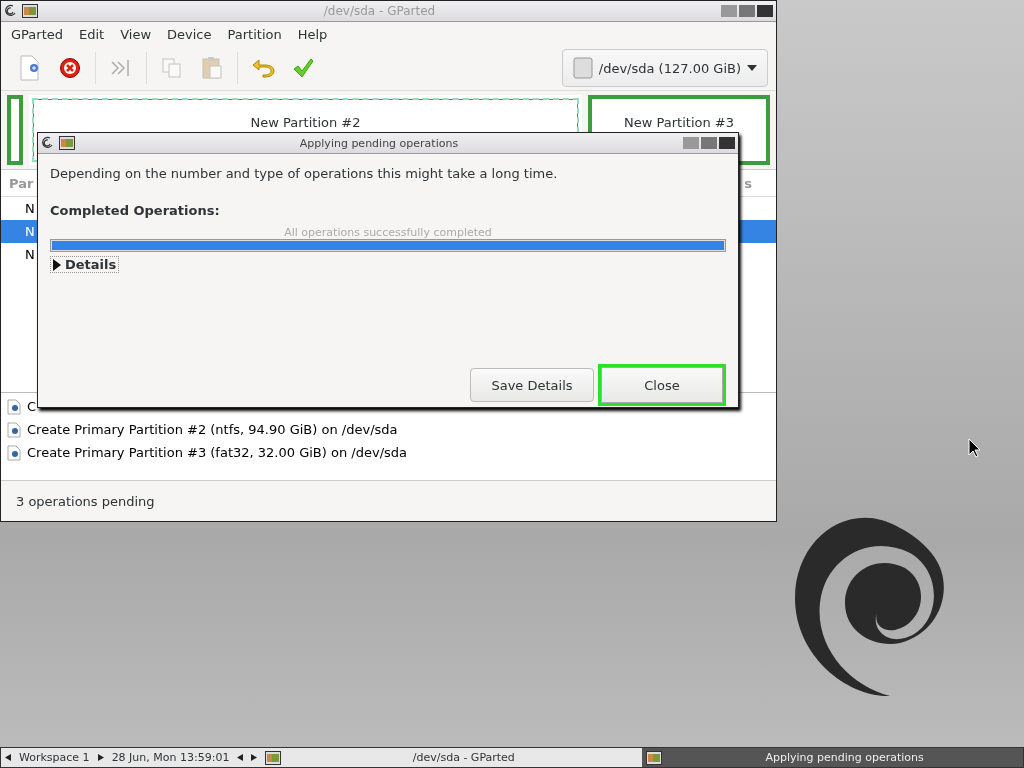 The width and height of the screenshot is (1024, 768). What do you see at coordinates (664, 68) in the screenshot?
I see `device-dropdown: /dev/sda (127.00 GiB)` at bounding box center [664, 68].